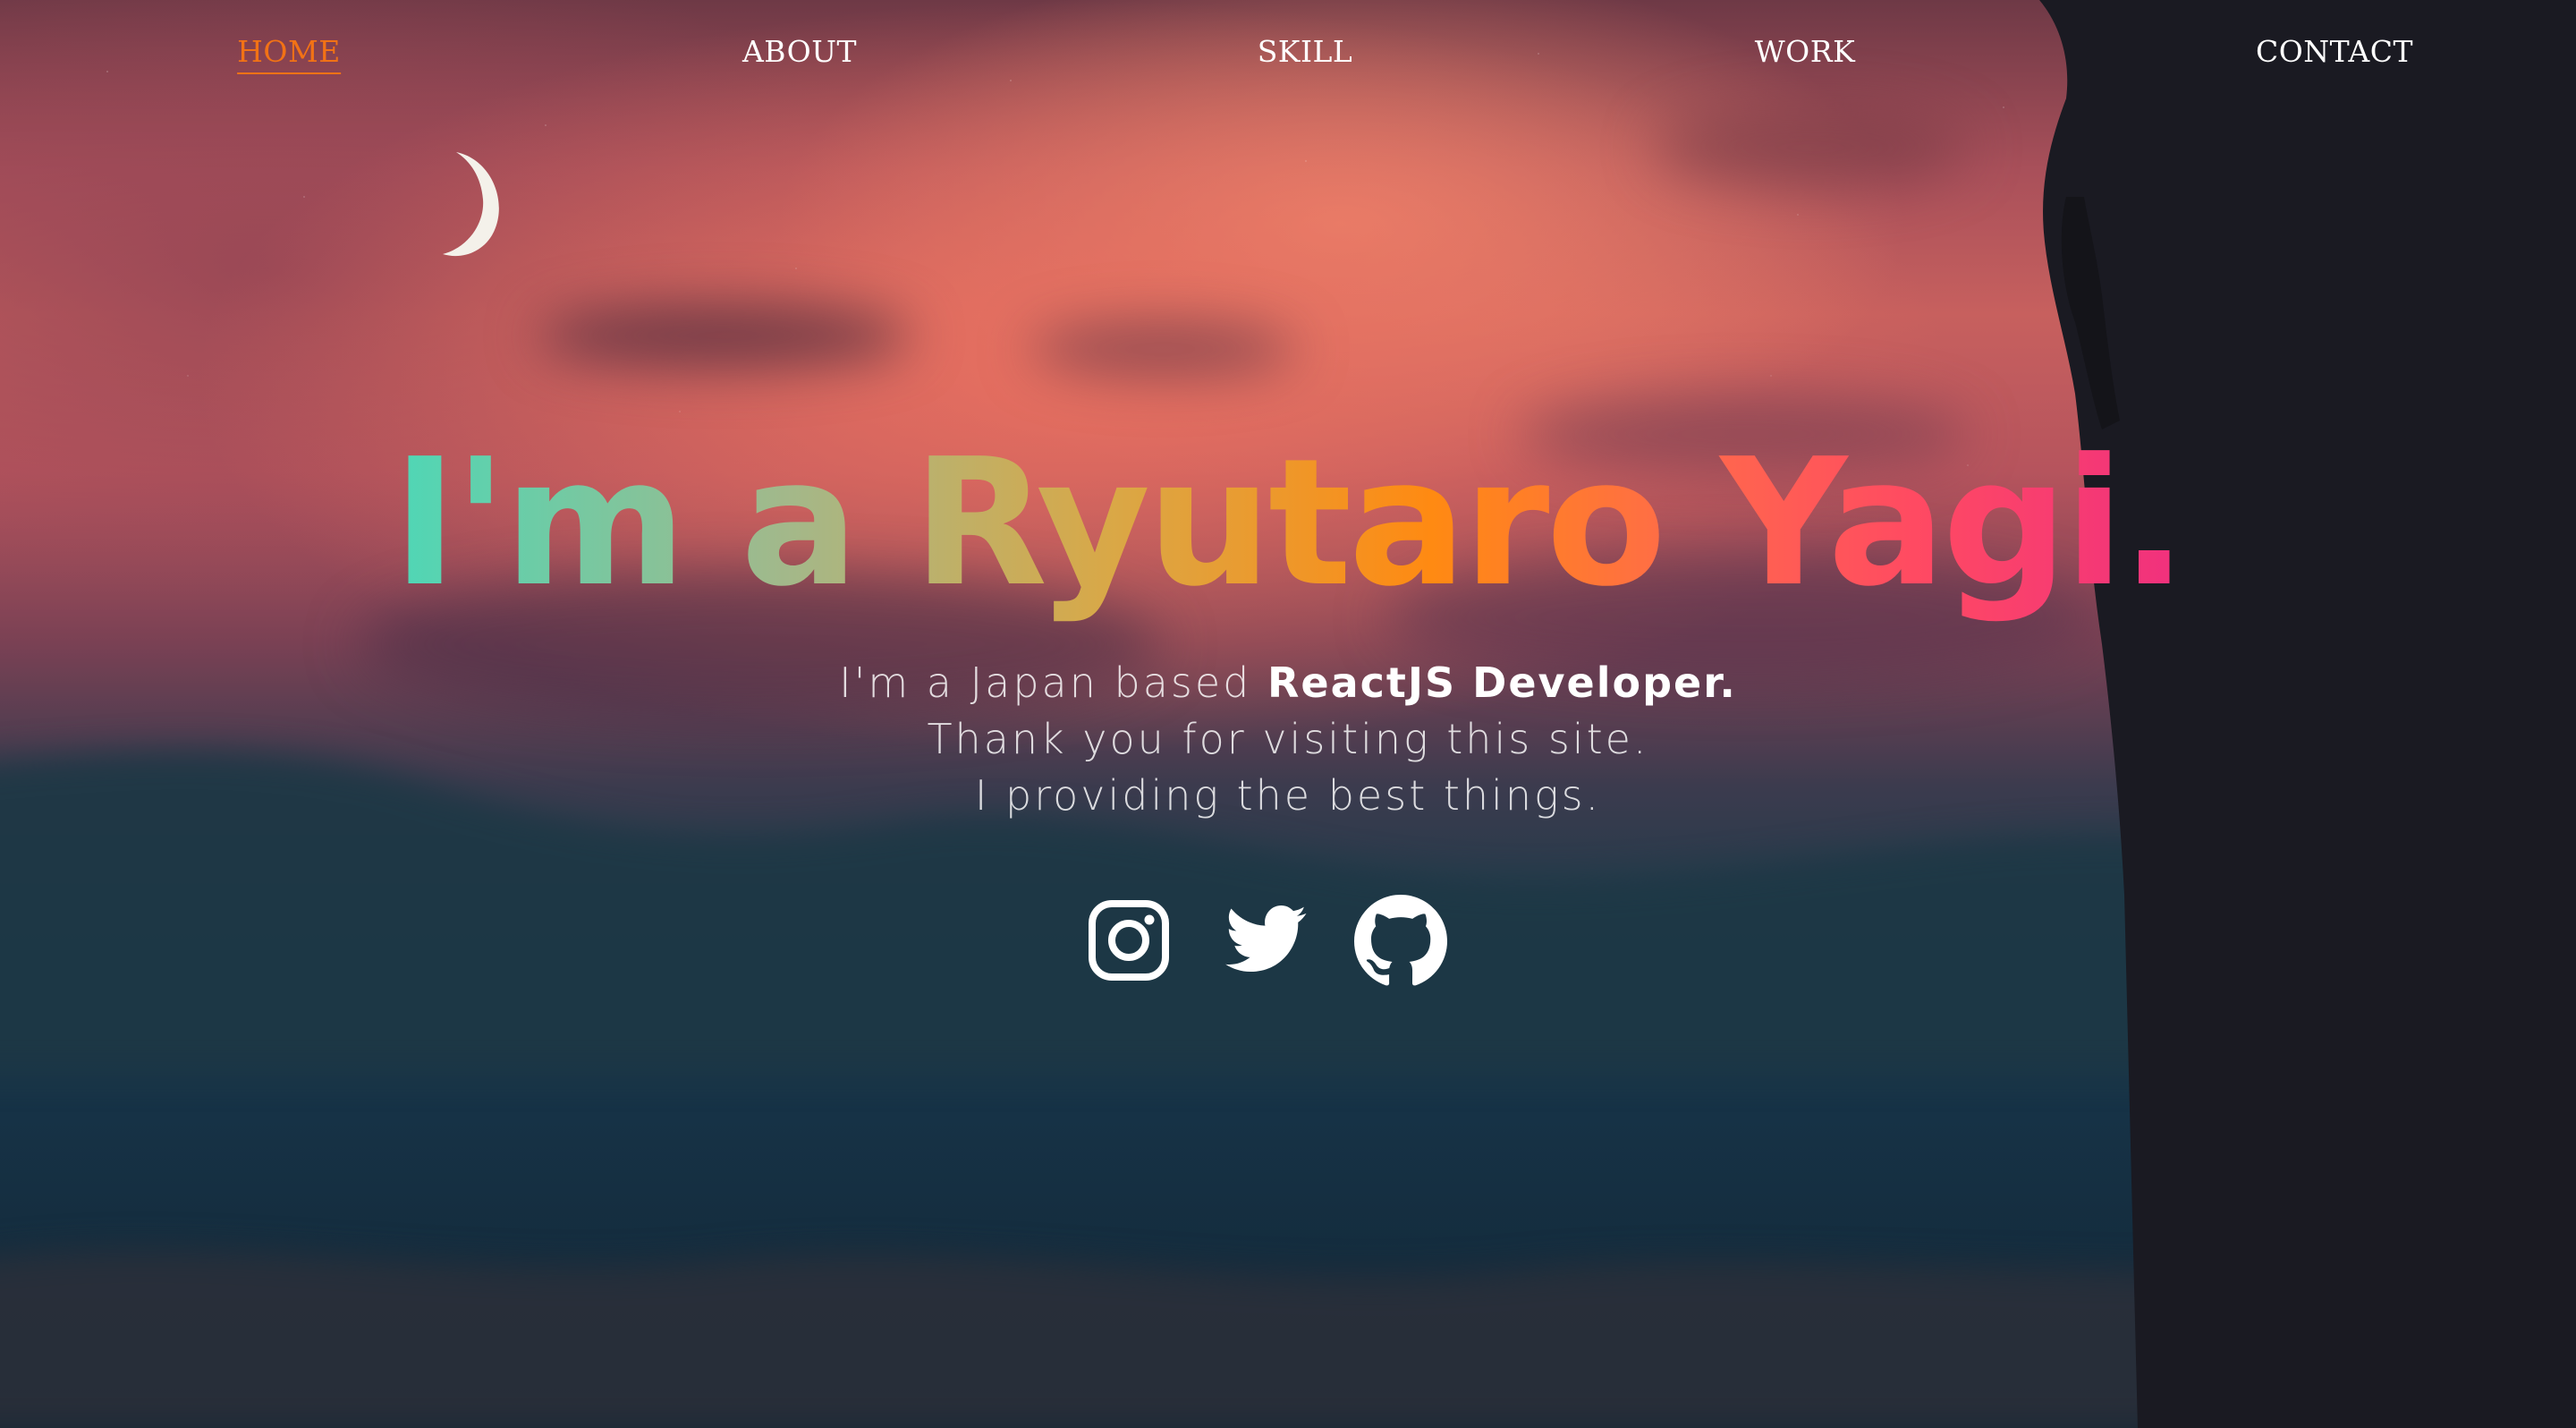 The width and height of the screenshot is (2576, 1428). What do you see at coordinates (1288, 795) in the screenshot?
I see `subtitle-line-3: I providing the best things.` at bounding box center [1288, 795].